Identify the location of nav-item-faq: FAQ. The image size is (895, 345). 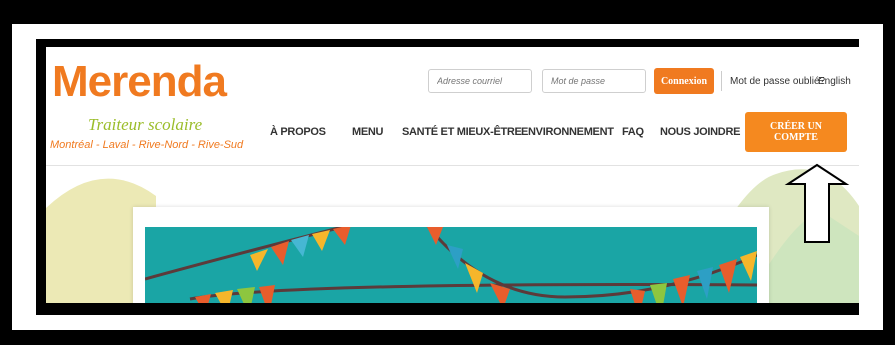
(633, 132).